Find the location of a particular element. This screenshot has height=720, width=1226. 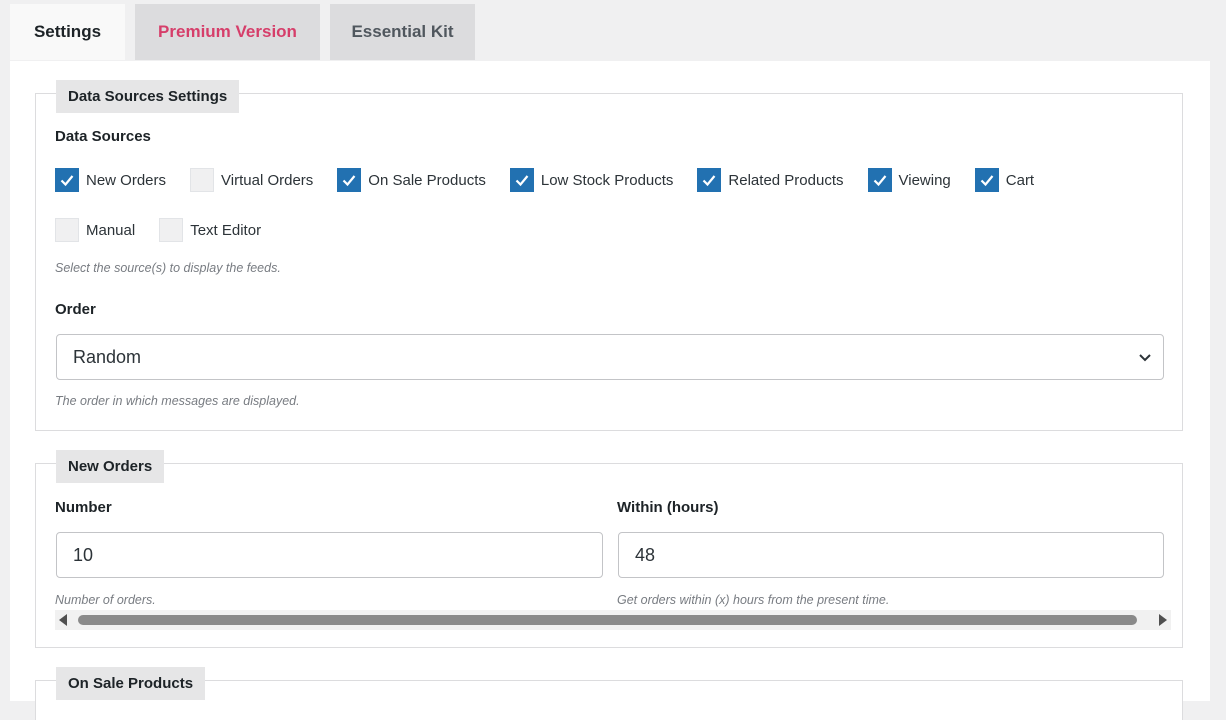

source-checkbox-related-products: Related Products is located at coordinates (770, 180).